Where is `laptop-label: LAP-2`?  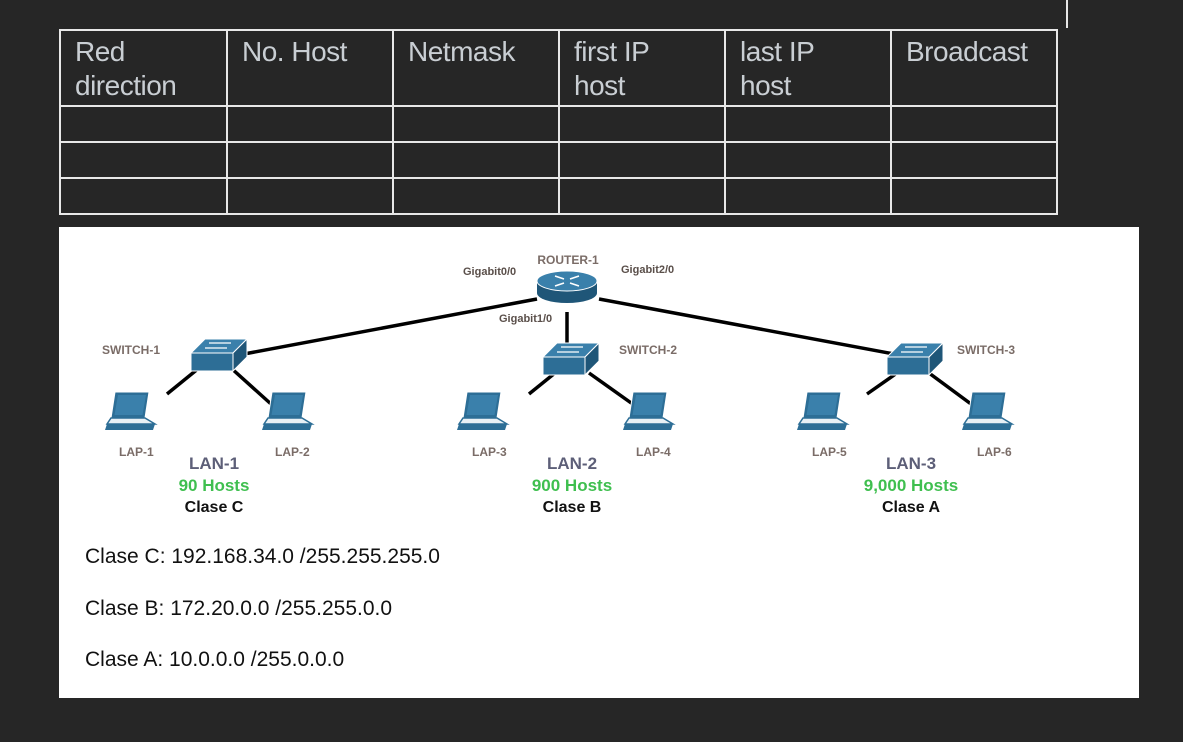 laptop-label: LAP-2 is located at coordinates (292, 452).